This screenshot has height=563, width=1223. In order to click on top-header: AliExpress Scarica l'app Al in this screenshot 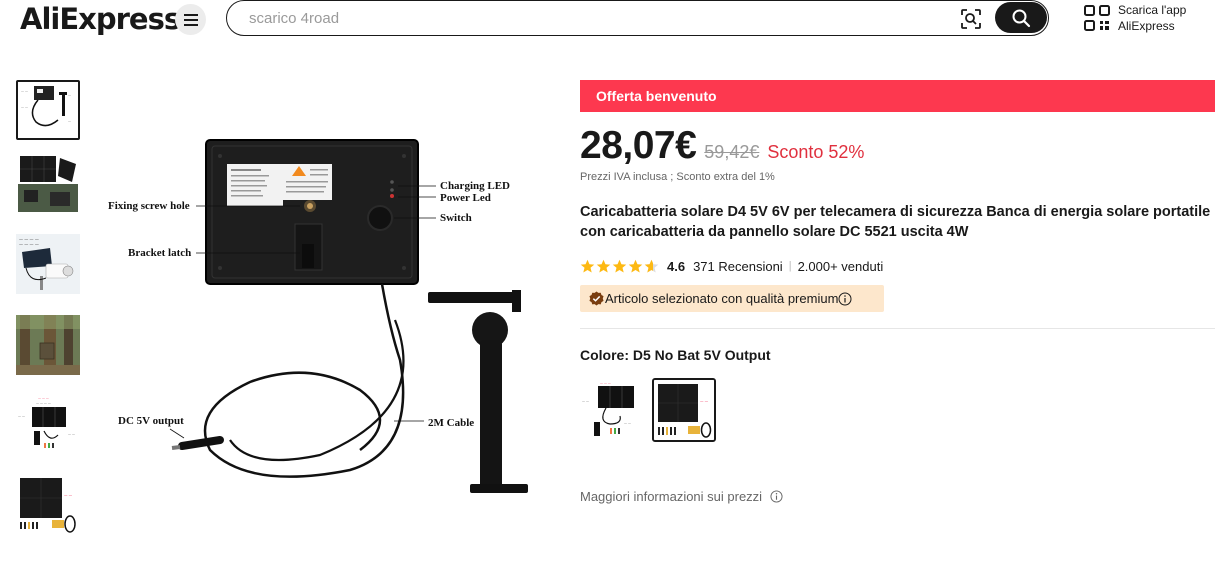, I will do `click(611, 19)`.